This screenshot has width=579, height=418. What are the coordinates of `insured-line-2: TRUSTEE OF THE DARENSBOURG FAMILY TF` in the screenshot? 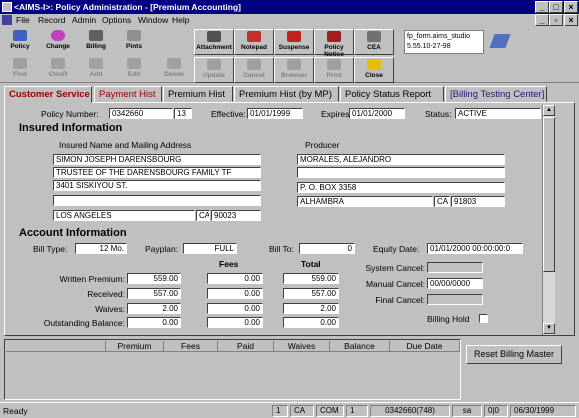 It's located at (157, 172).